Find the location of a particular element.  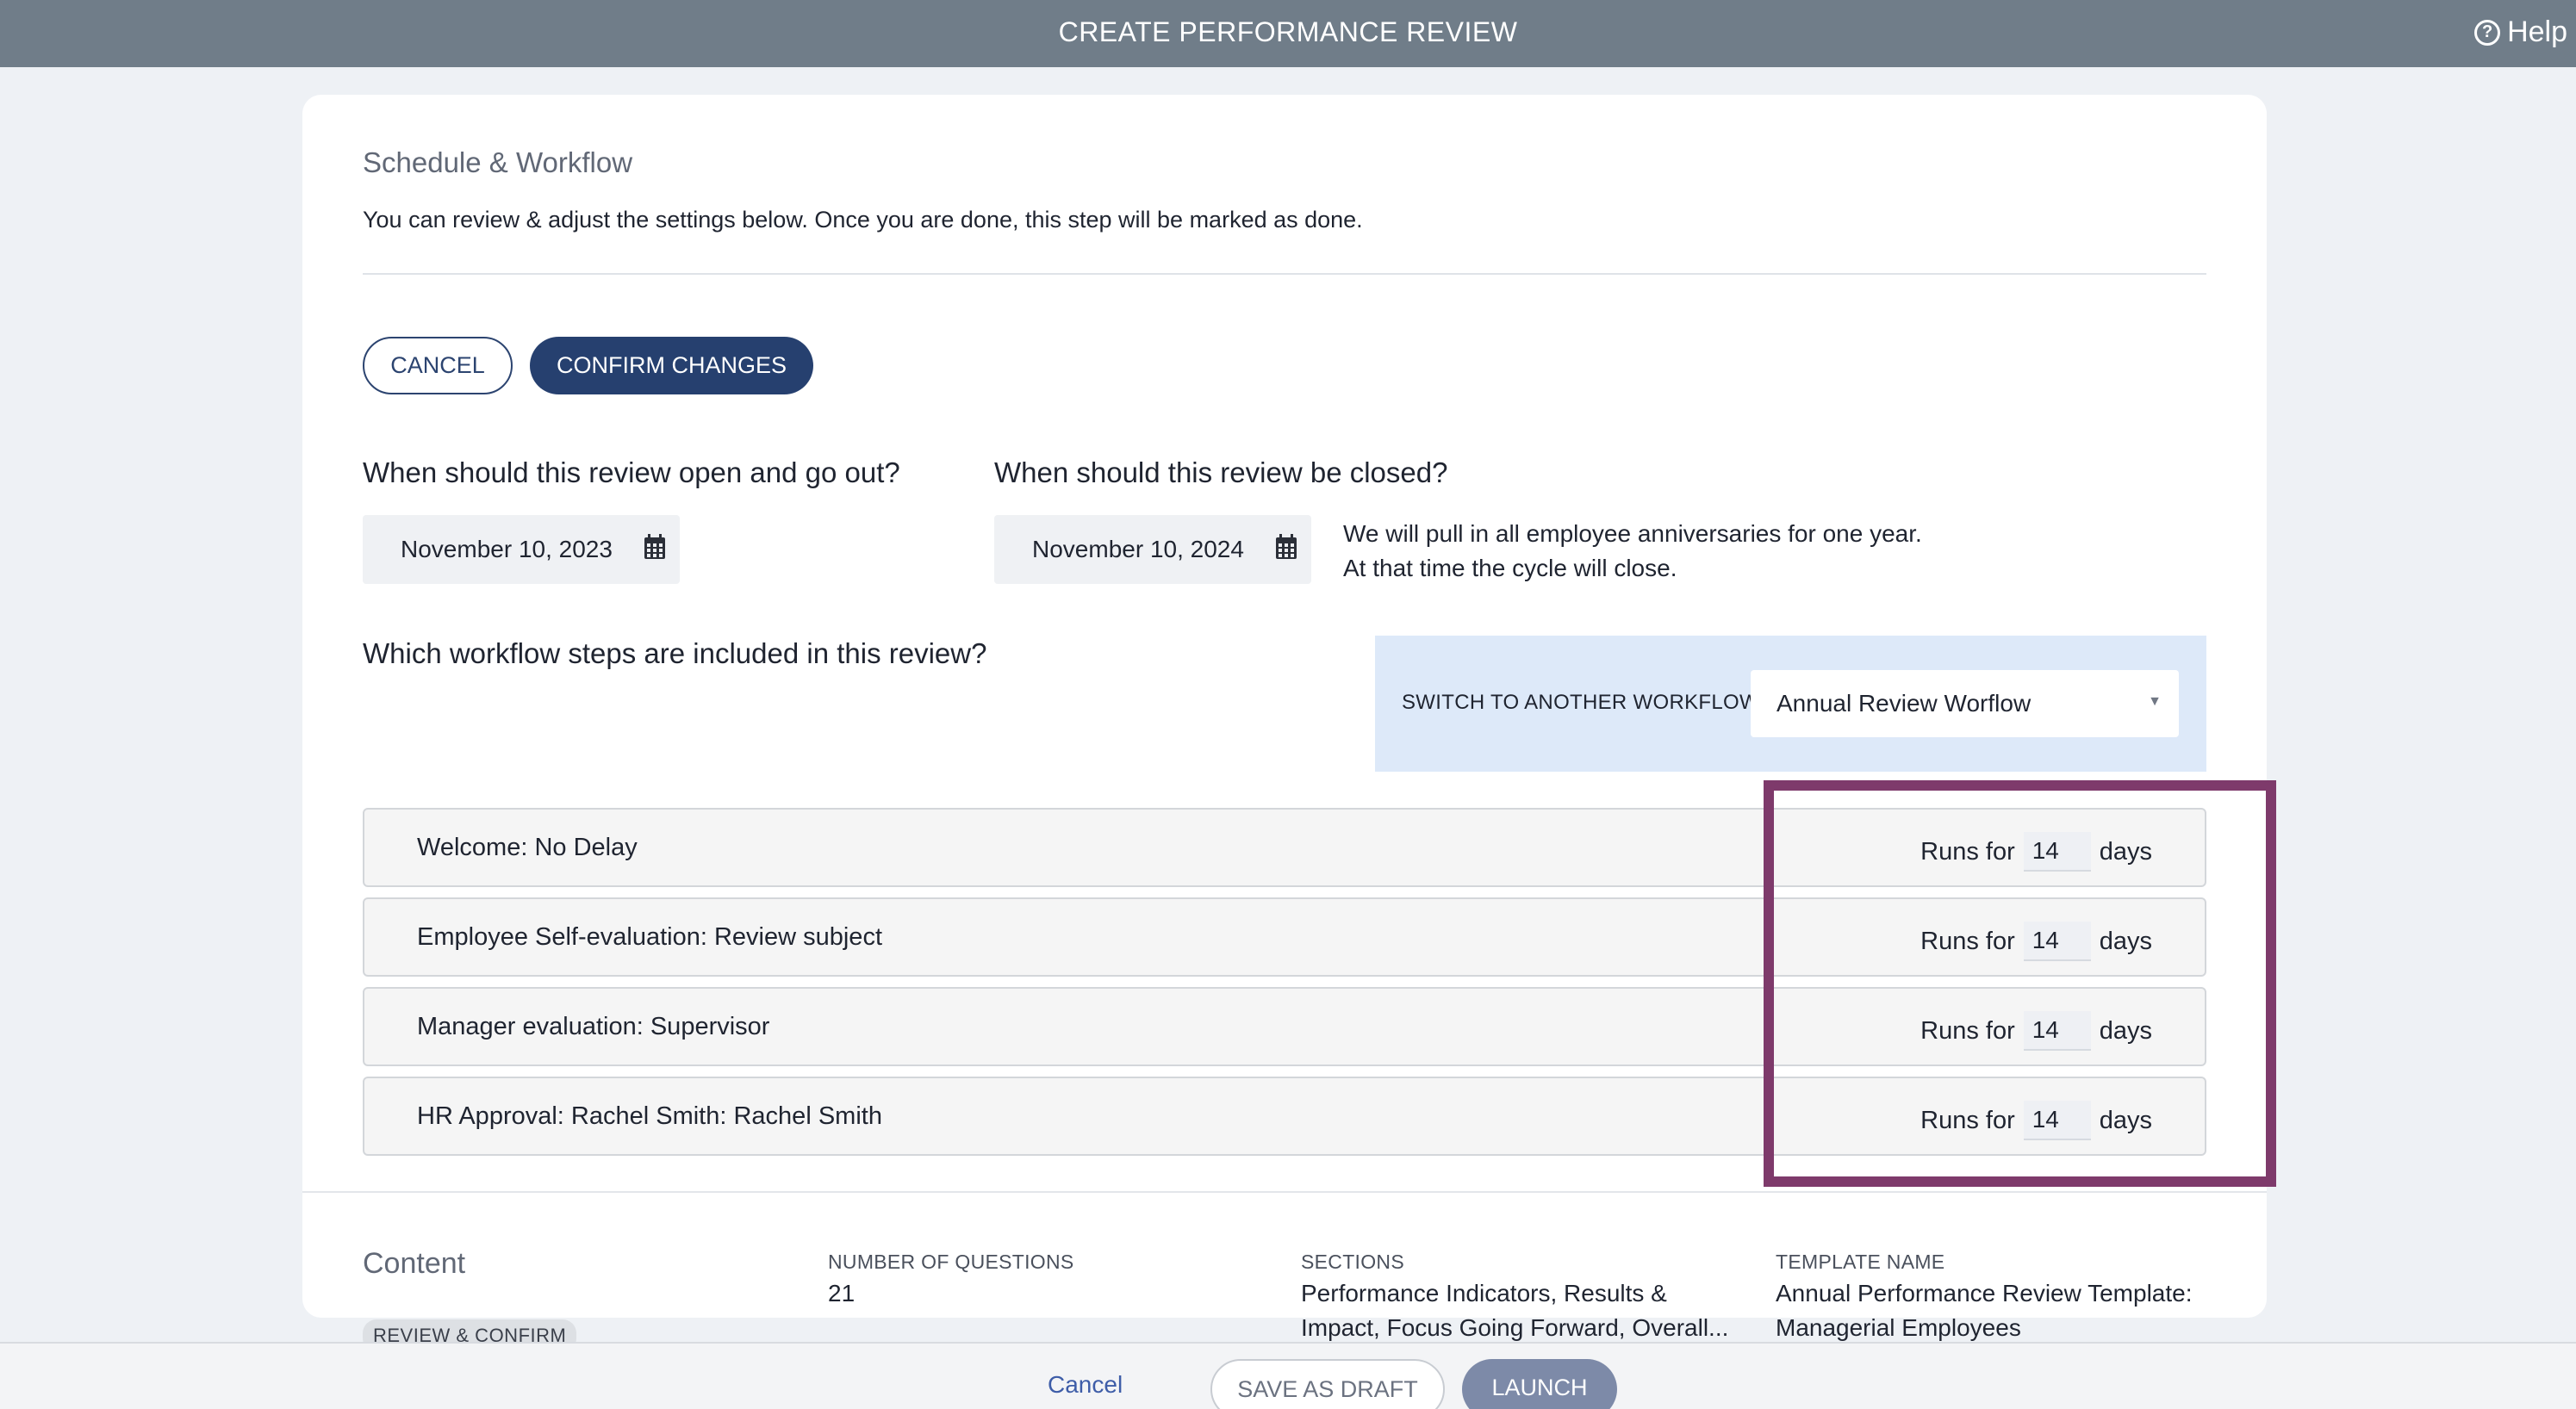

template-name-label: TEMPLATE NAME is located at coordinates (1861, 1262).